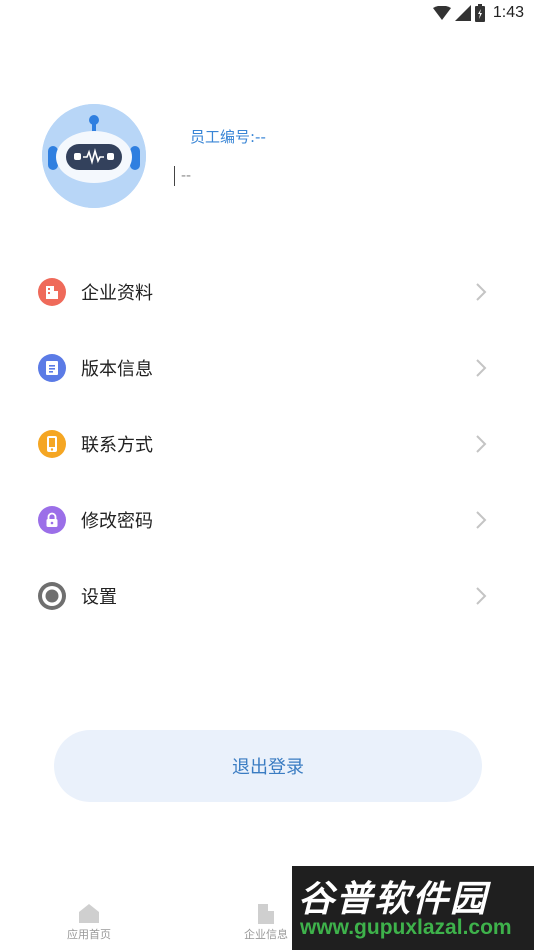 The image size is (534, 950). Describe the element at coordinates (52, 596) in the screenshot. I see `gear-icon` at that location.